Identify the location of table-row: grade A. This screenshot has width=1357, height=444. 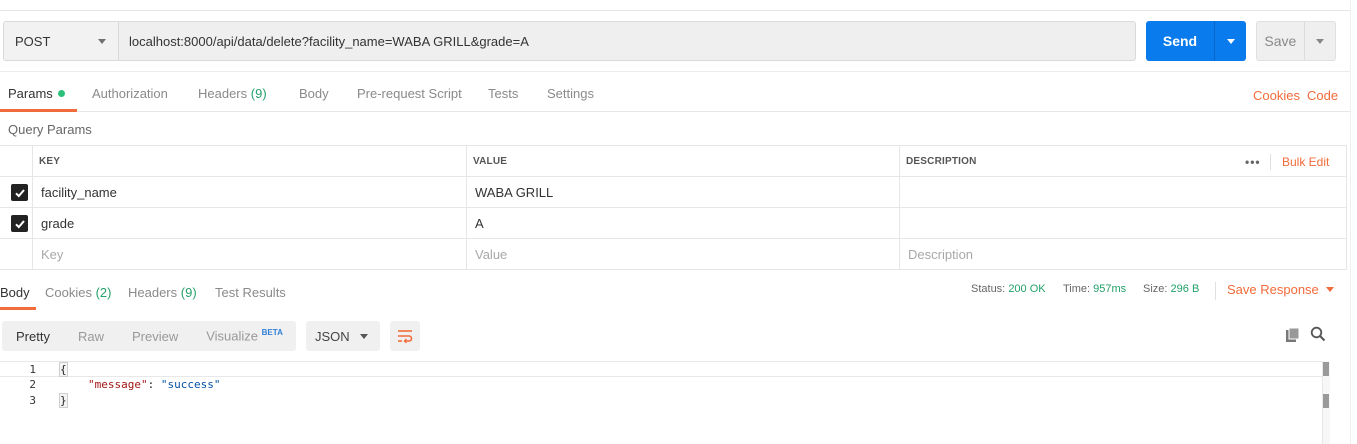
(673, 223).